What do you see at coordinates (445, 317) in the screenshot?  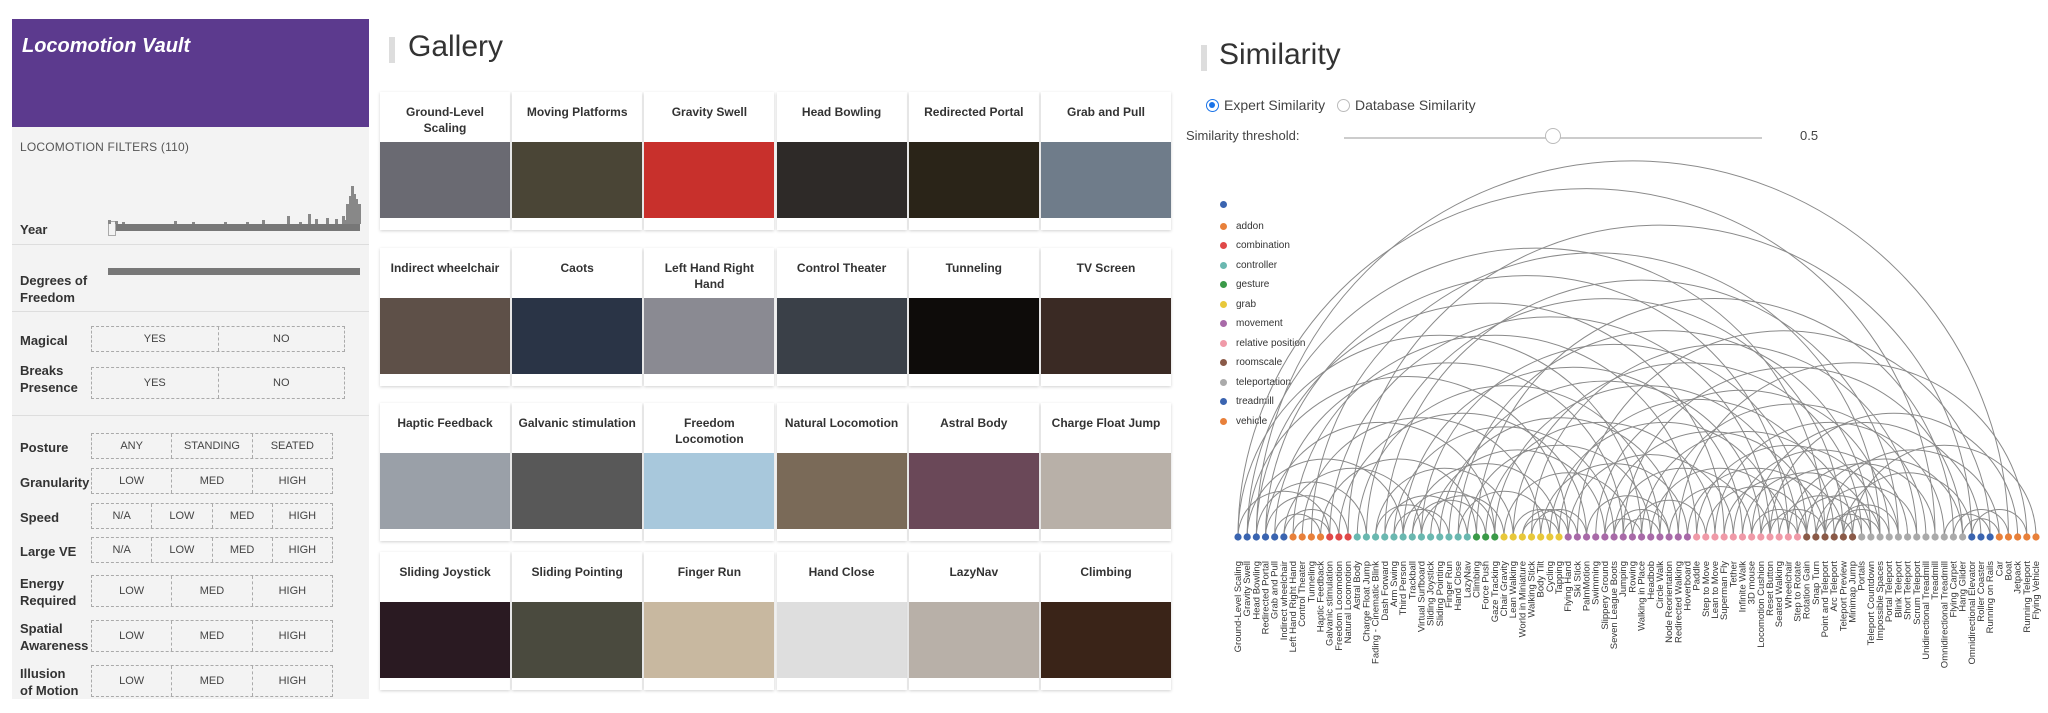 I see `gallery-card: Indirect wheelchair` at bounding box center [445, 317].